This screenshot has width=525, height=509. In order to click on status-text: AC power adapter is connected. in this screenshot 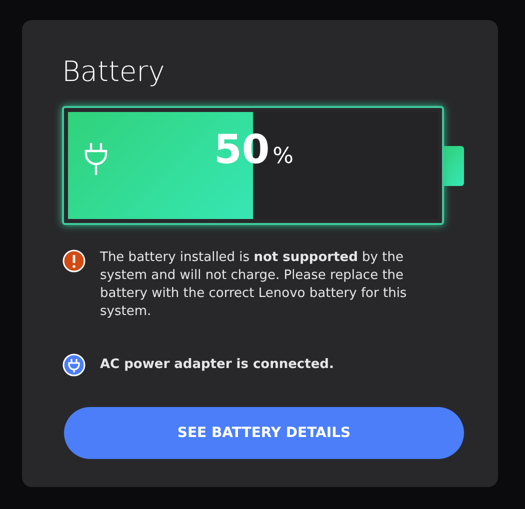, I will do `click(217, 365)`.